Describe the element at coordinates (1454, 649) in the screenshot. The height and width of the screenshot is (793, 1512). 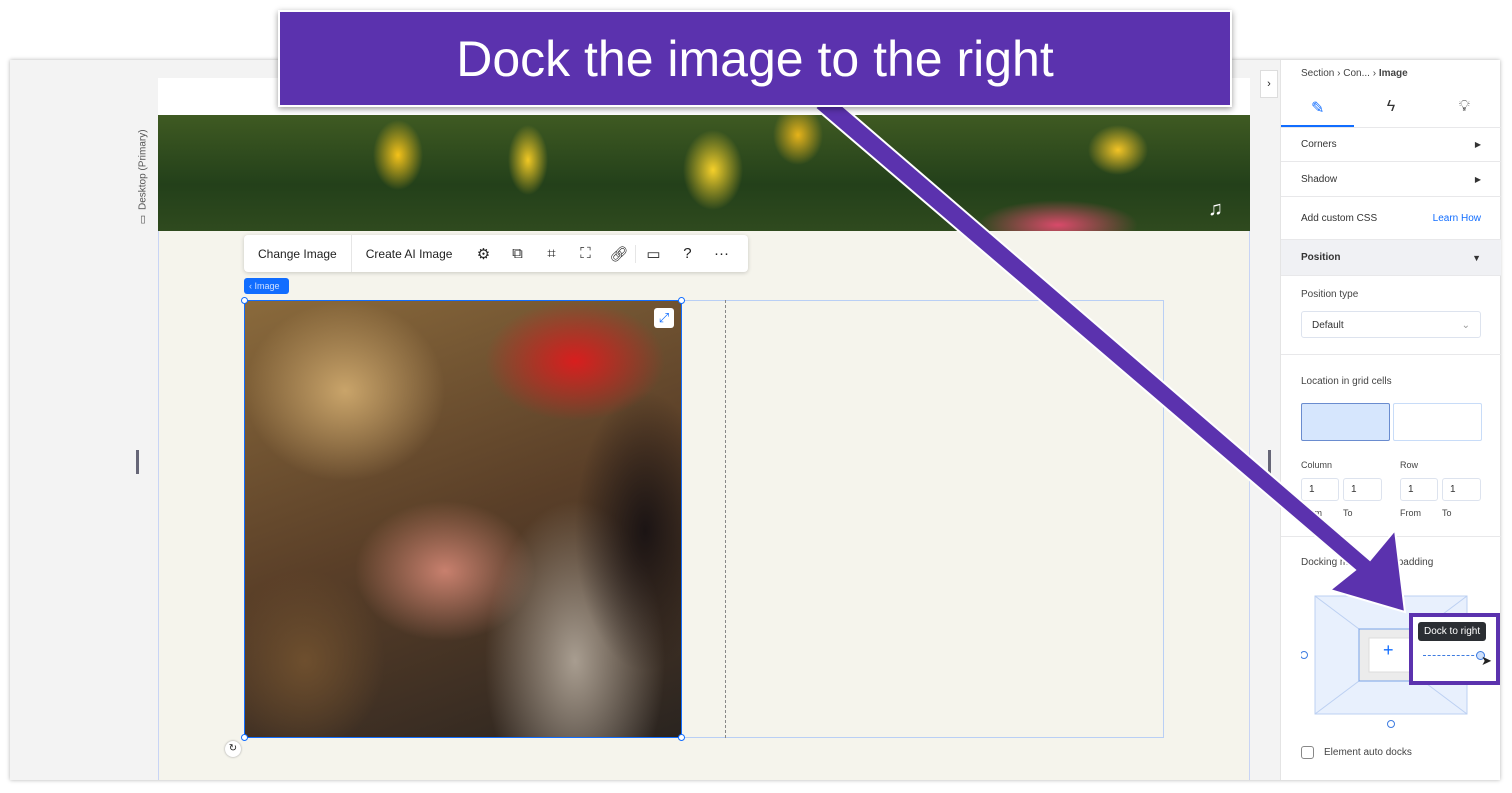
I see `highlight-box: Dock to right ➤` at that location.